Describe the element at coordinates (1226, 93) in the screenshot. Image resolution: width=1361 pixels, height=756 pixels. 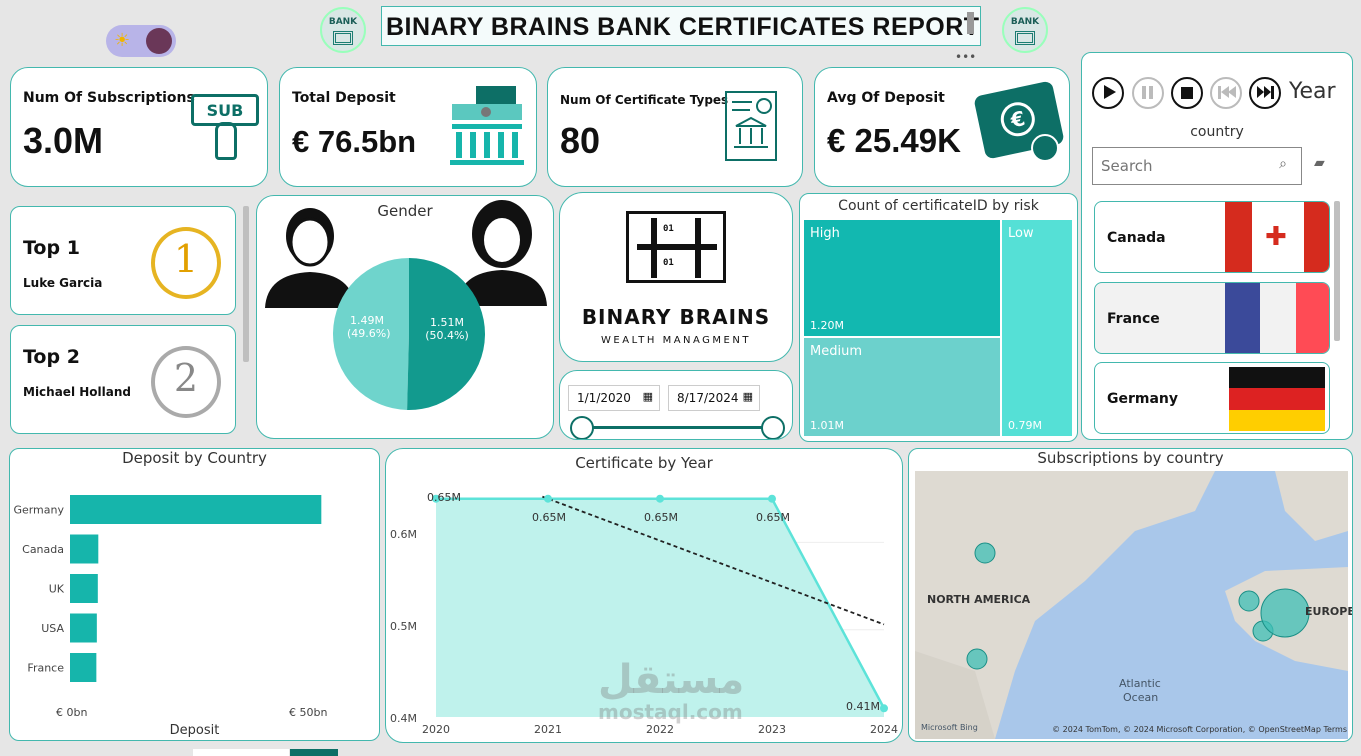
I see `previous-icon` at that location.